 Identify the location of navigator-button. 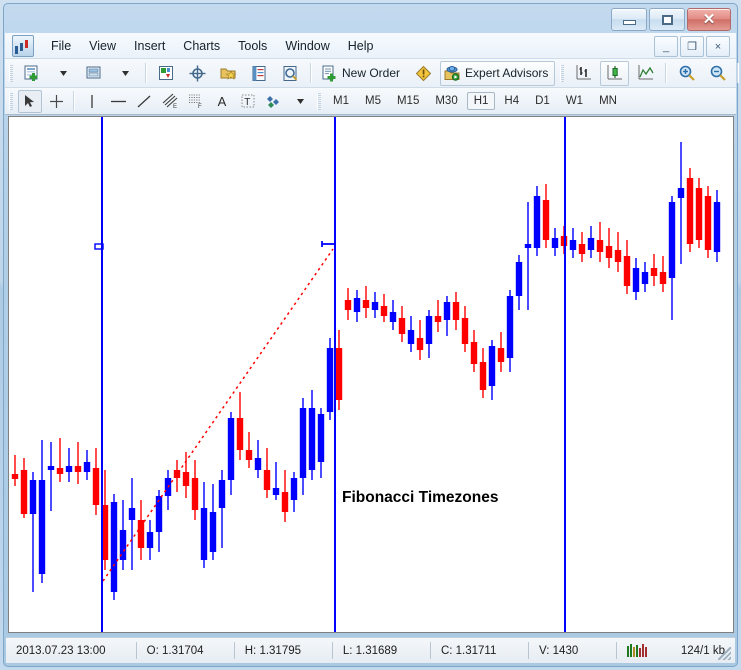
(290, 73).